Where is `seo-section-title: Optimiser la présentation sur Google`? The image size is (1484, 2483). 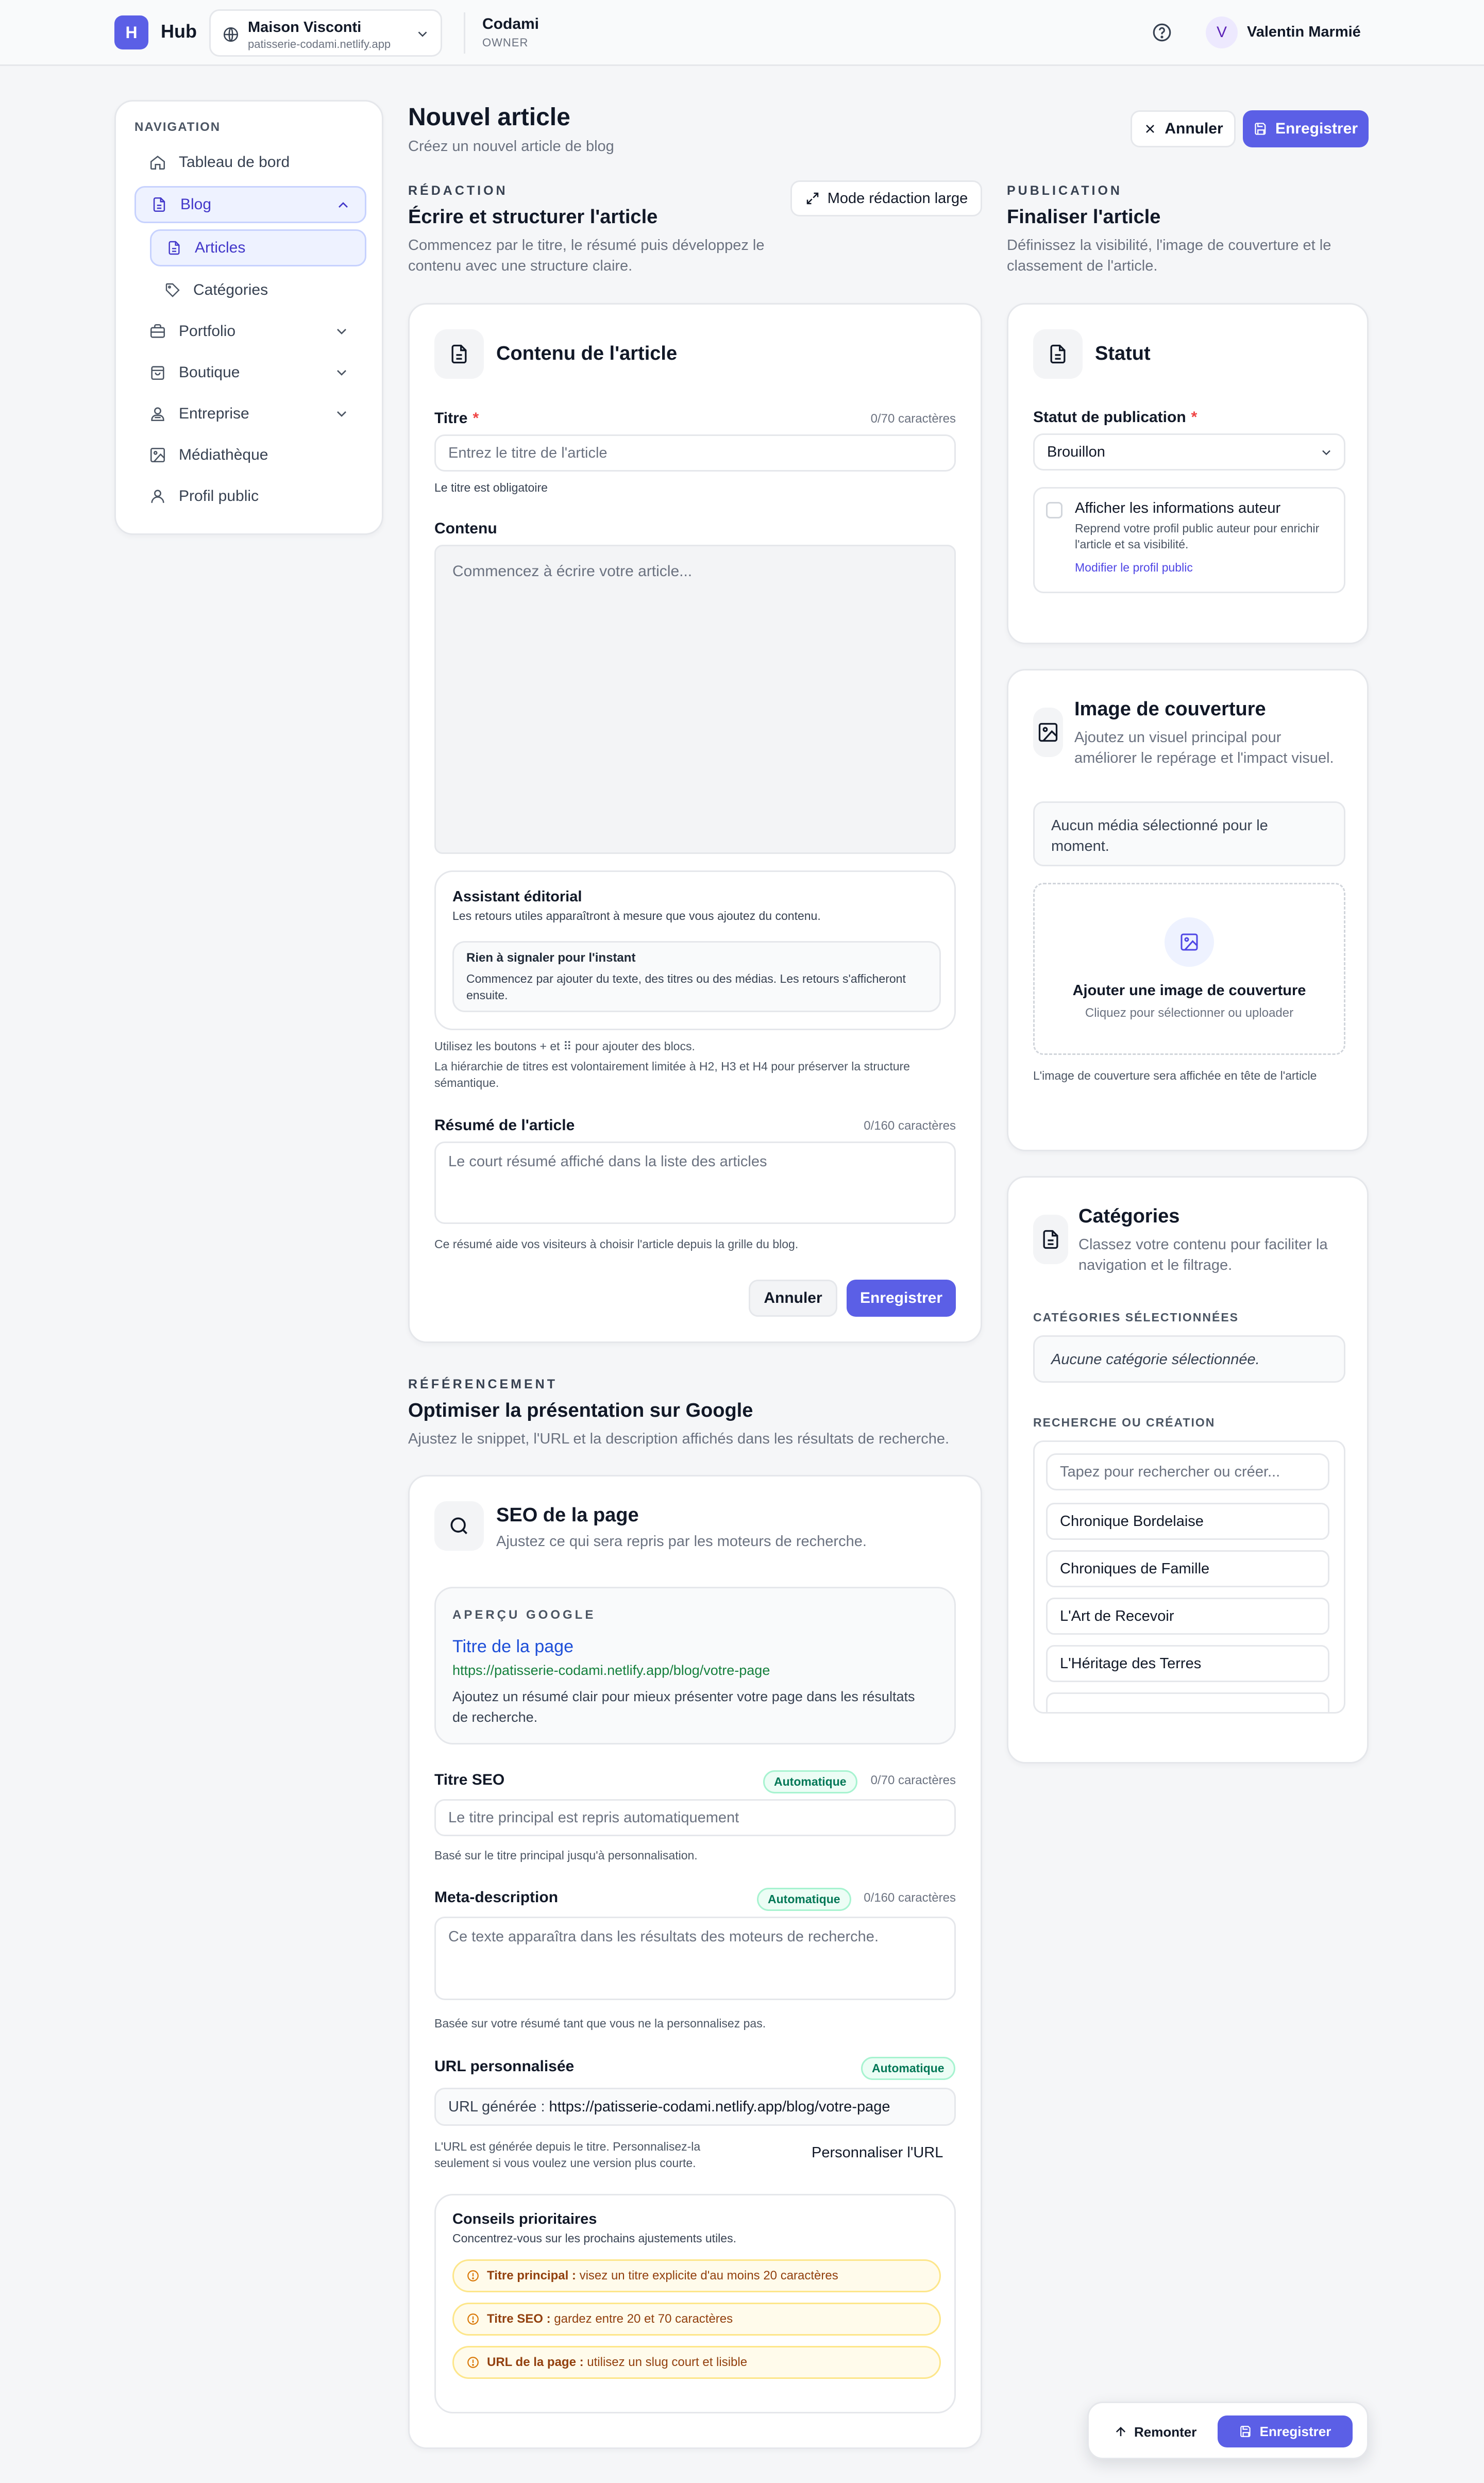
seo-section-title: Optimiser la présentation sur Google is located at coordinates (580, 1411).